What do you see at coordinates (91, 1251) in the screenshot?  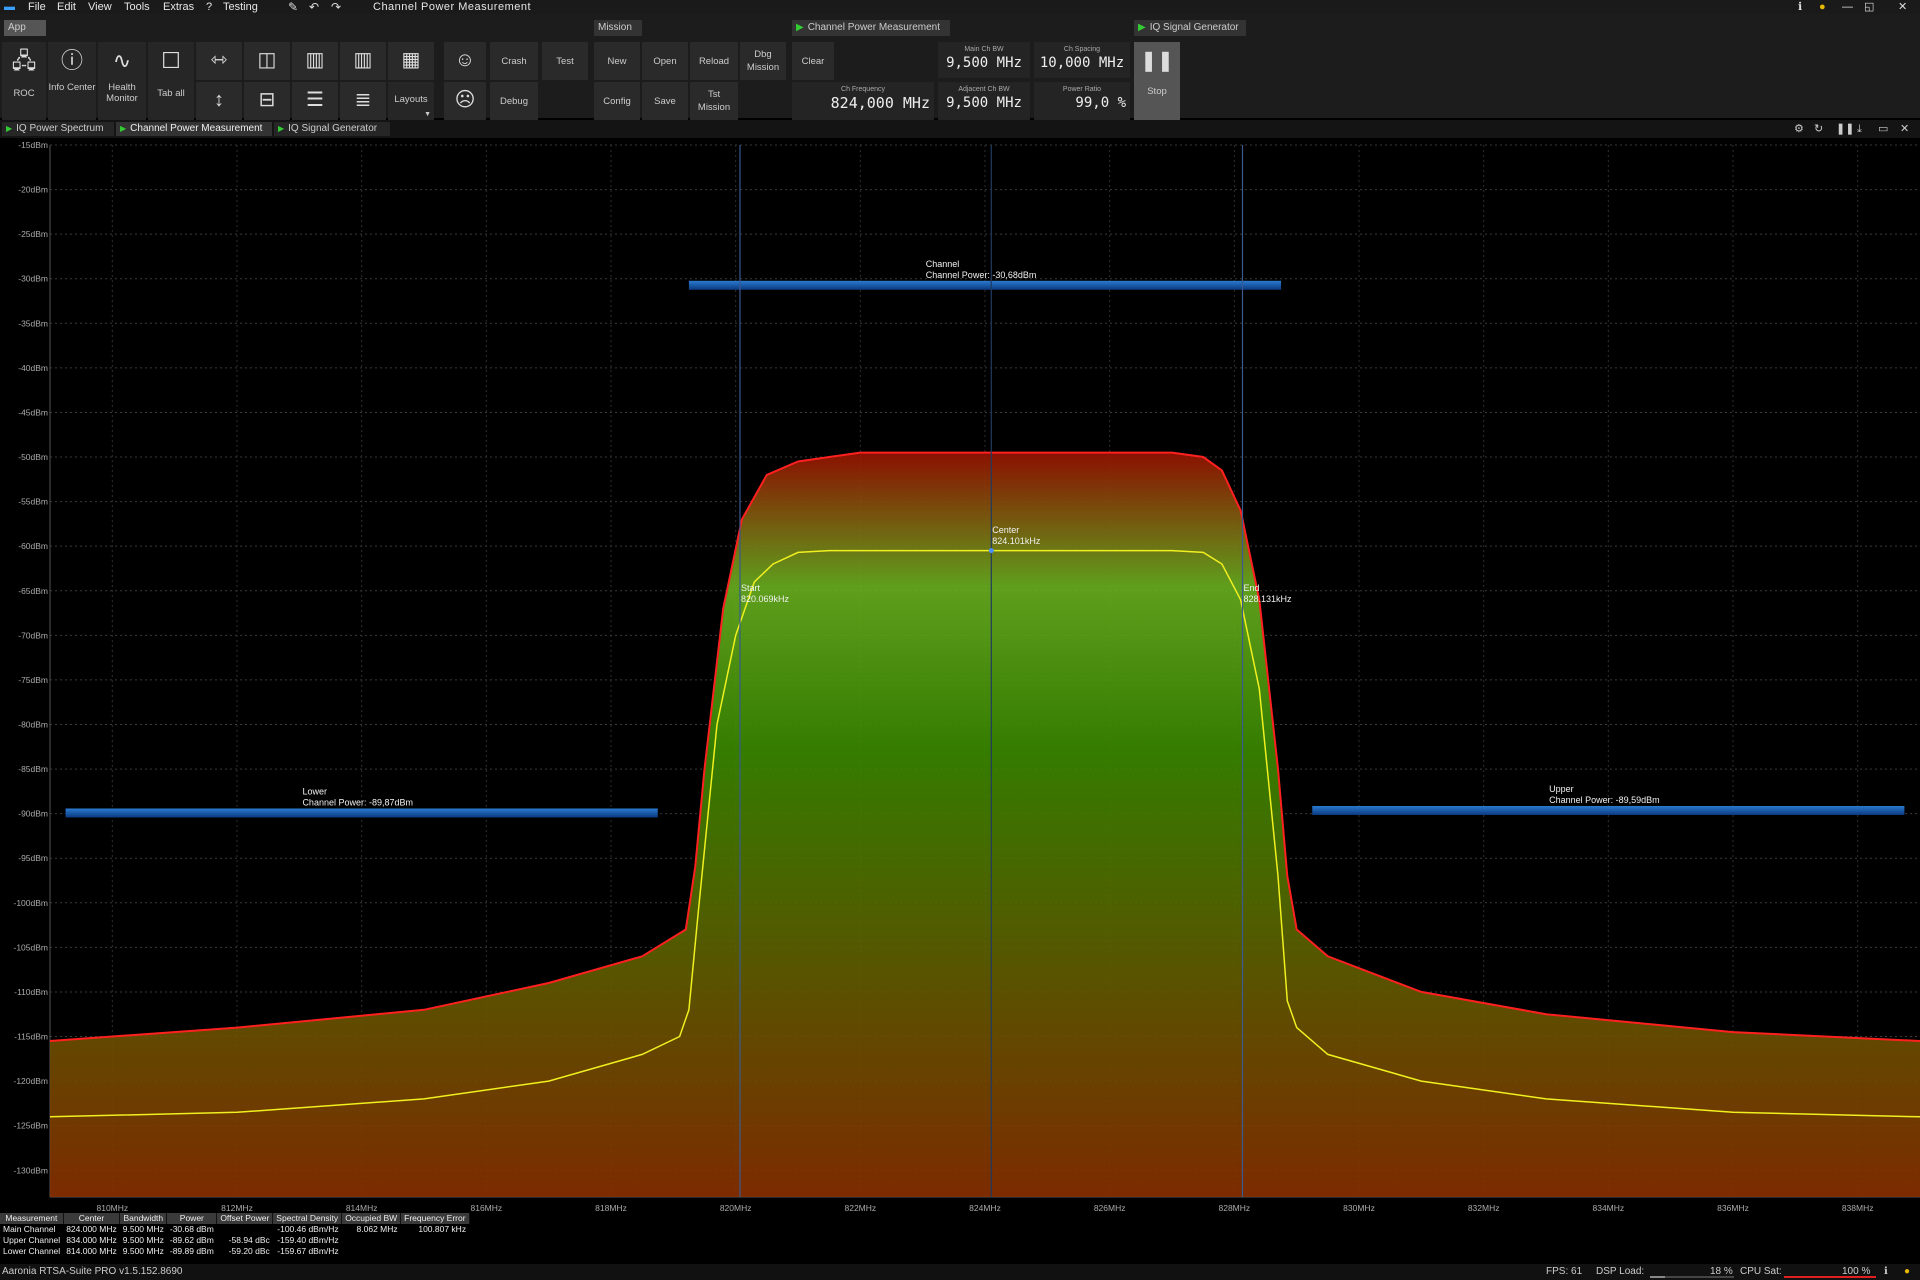 I see `table-cell: 814.000 MHz` at bounding box center [91, 1251].